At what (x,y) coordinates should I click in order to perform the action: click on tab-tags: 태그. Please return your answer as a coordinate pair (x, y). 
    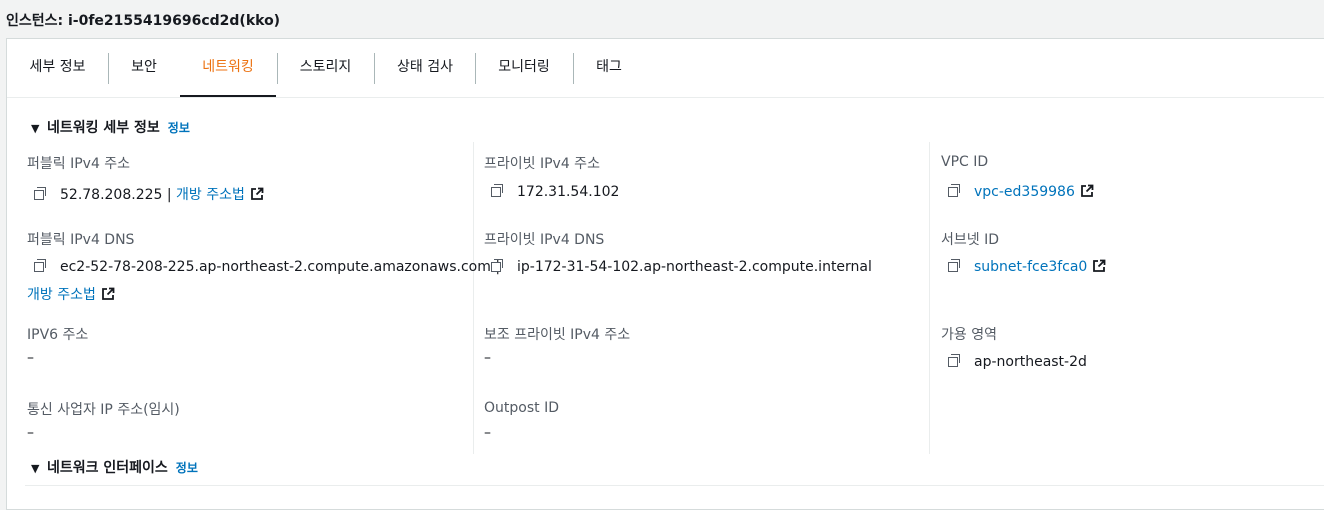
    Looking at the image, I should click on (609, 68).